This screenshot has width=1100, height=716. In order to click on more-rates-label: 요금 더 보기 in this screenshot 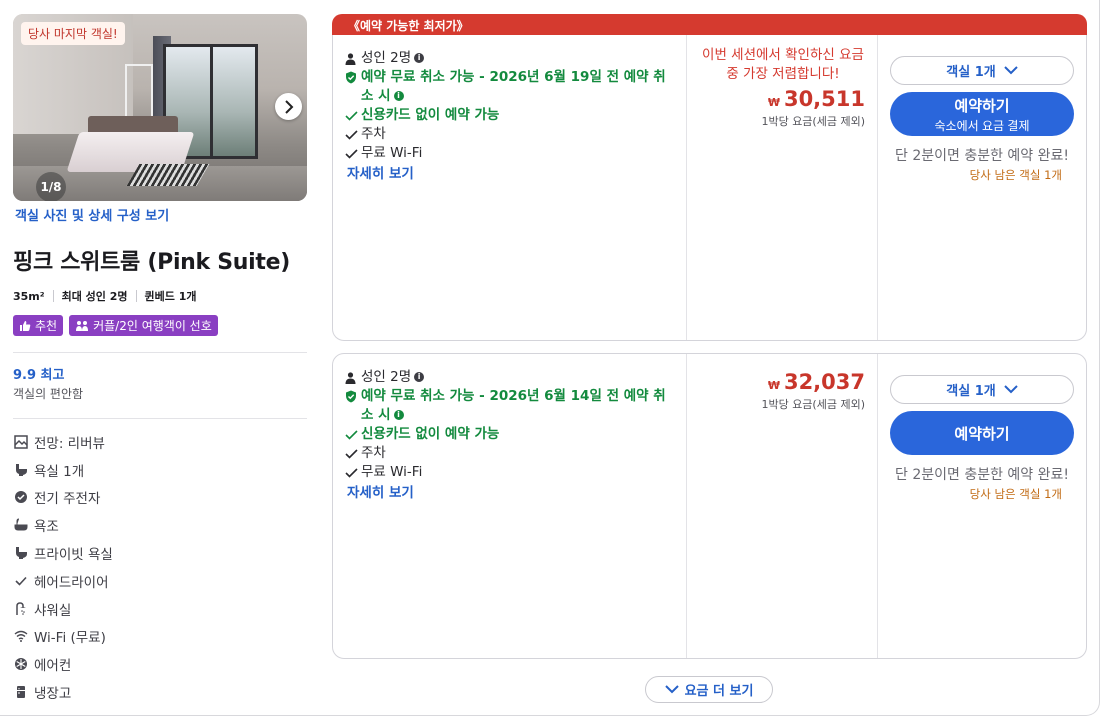, I will do `click(719, 691)`.